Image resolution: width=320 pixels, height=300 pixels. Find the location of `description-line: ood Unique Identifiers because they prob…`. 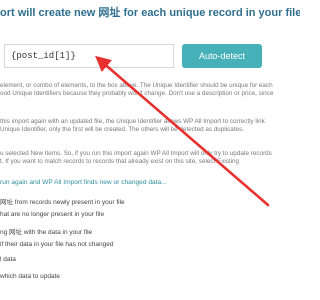

description-line: ood Unique Identifiers because they prob… is located at coordinates (137, 93).